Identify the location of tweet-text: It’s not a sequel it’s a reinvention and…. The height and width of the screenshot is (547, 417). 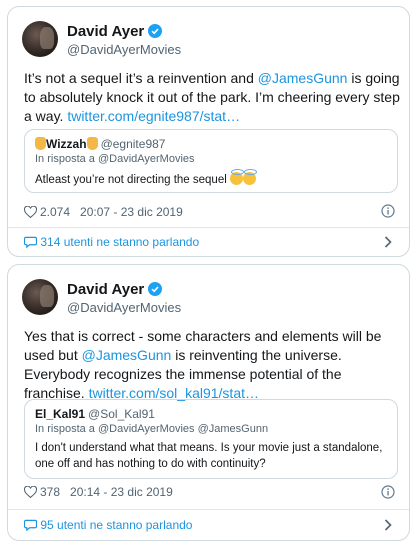
(214, 97).